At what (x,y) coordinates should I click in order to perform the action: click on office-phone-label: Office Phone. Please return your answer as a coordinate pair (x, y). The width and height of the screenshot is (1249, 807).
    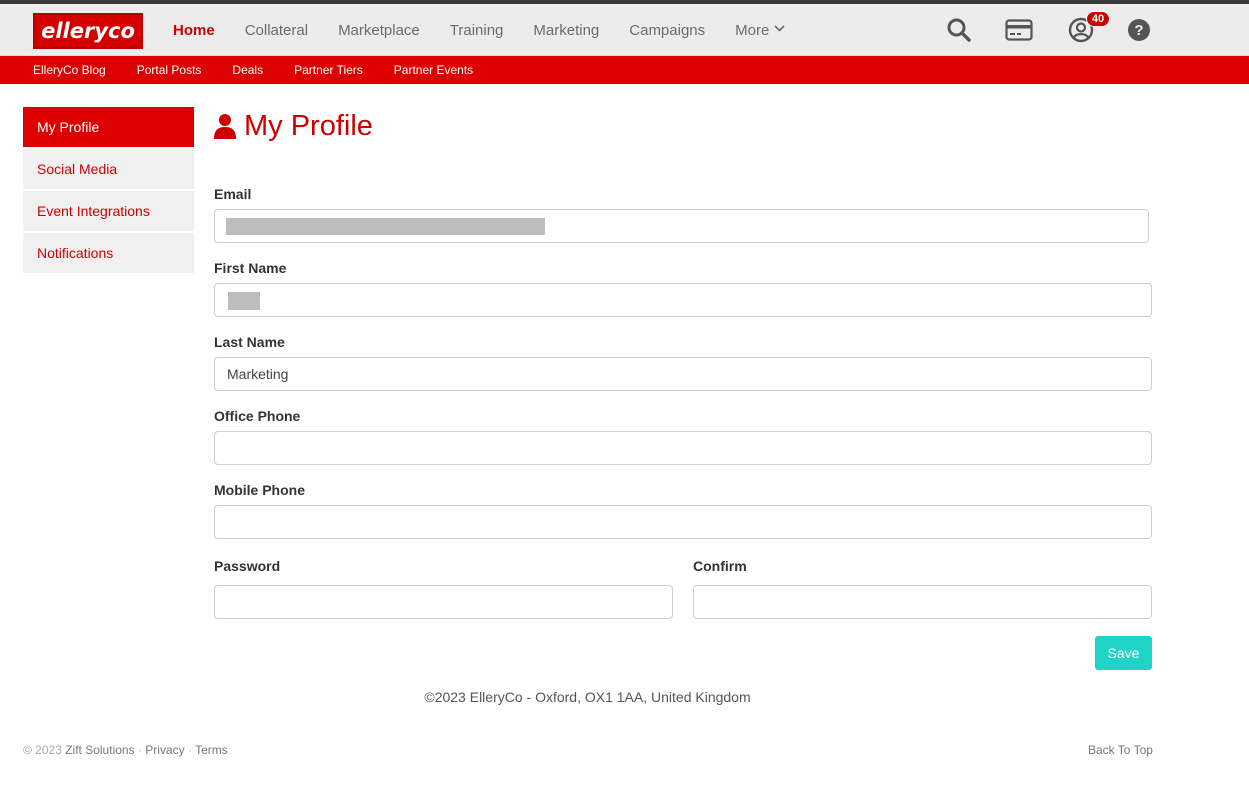
    Looking at the image, I should click on (257, 416).